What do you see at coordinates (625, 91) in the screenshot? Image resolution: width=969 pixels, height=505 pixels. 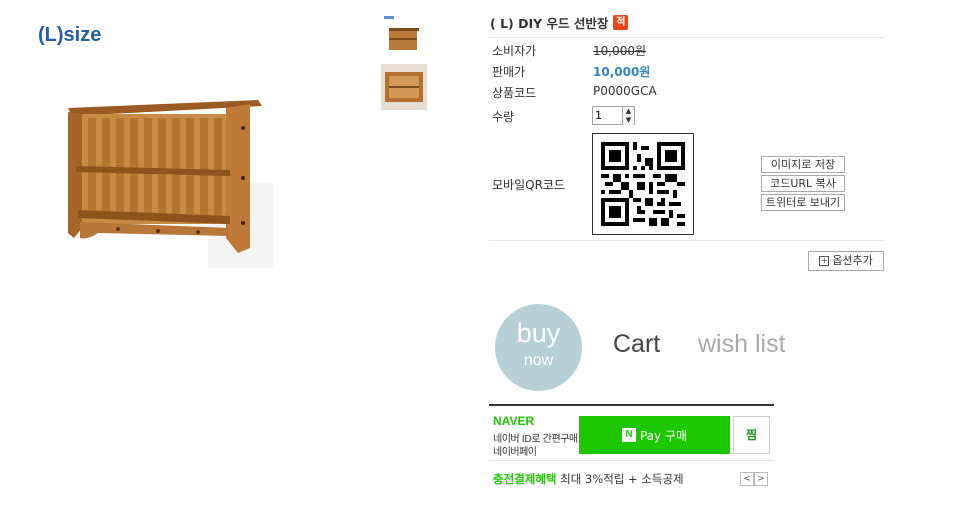 I see `product-code: P0000GCA` at bounding box center [625, 91].